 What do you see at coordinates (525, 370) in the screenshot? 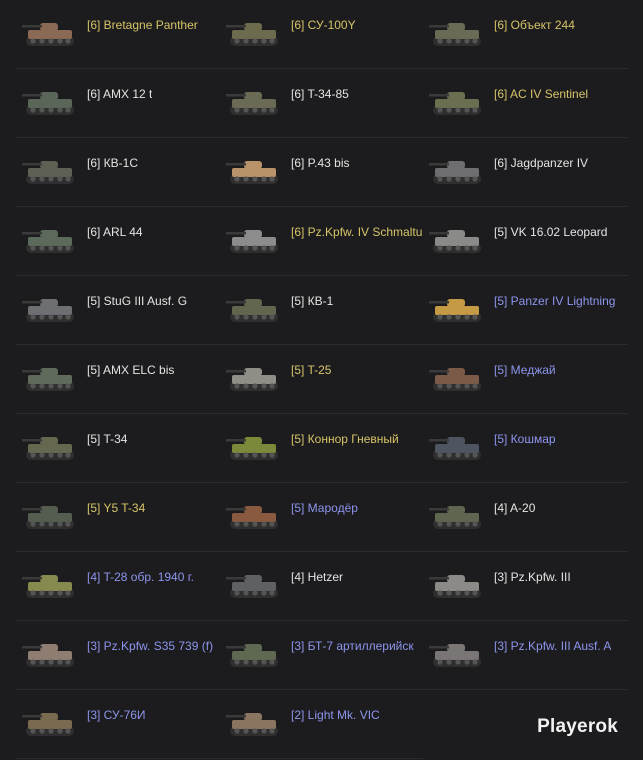
I see `tank-name: [5] Меджай` at bounding box center [525, 370].